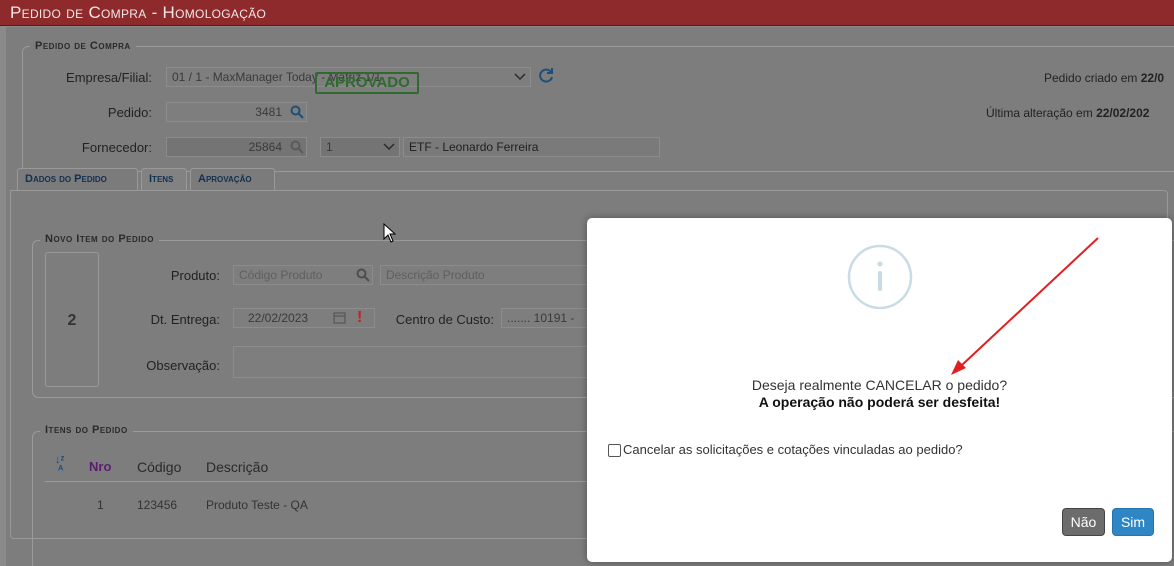 This screenshot has width=1174, height=566. I want to click on annotation-arrow, so click(1025, 306).